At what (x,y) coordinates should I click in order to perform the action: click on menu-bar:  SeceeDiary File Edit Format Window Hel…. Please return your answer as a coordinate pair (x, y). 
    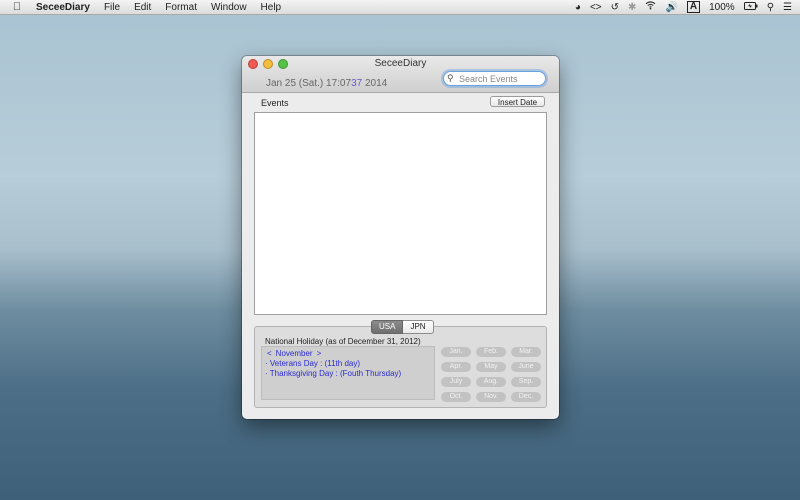
    Looking at the image, I should click on (400, 7).